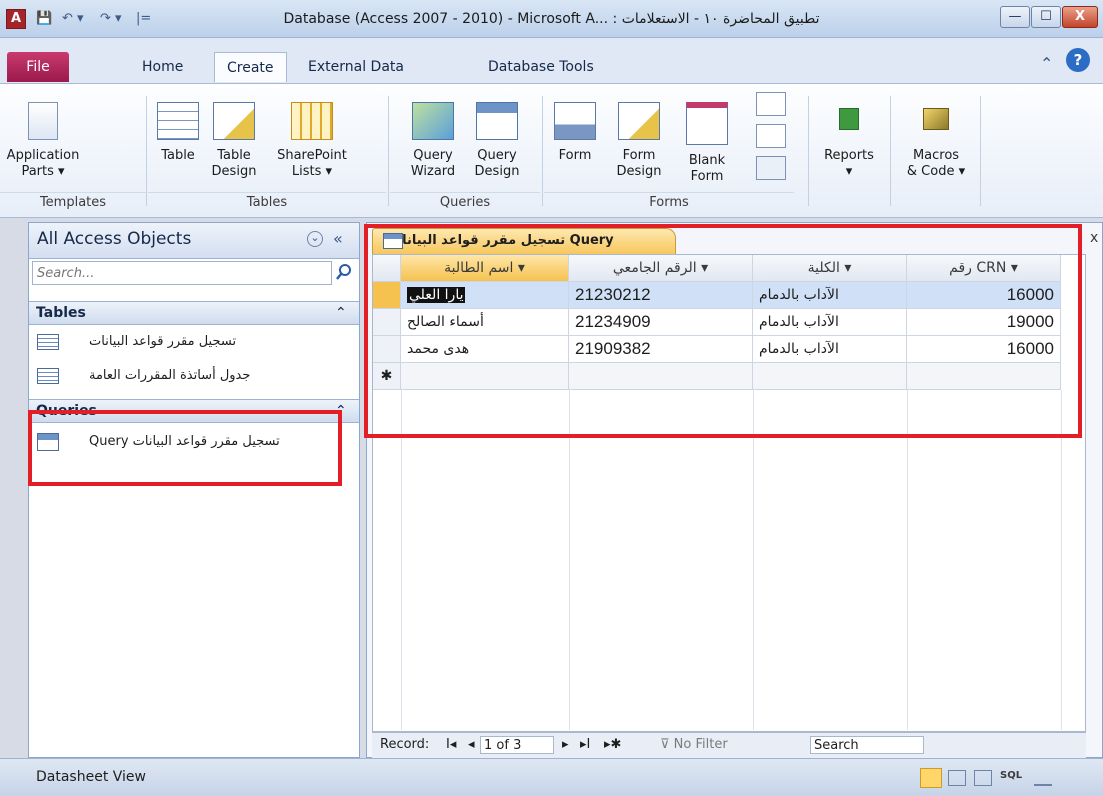 This screenshot has height=796, width=1103. Describe the element at coordinates (983, 778) in the screenshot. I see `pivotchart-view-icon` at that location.